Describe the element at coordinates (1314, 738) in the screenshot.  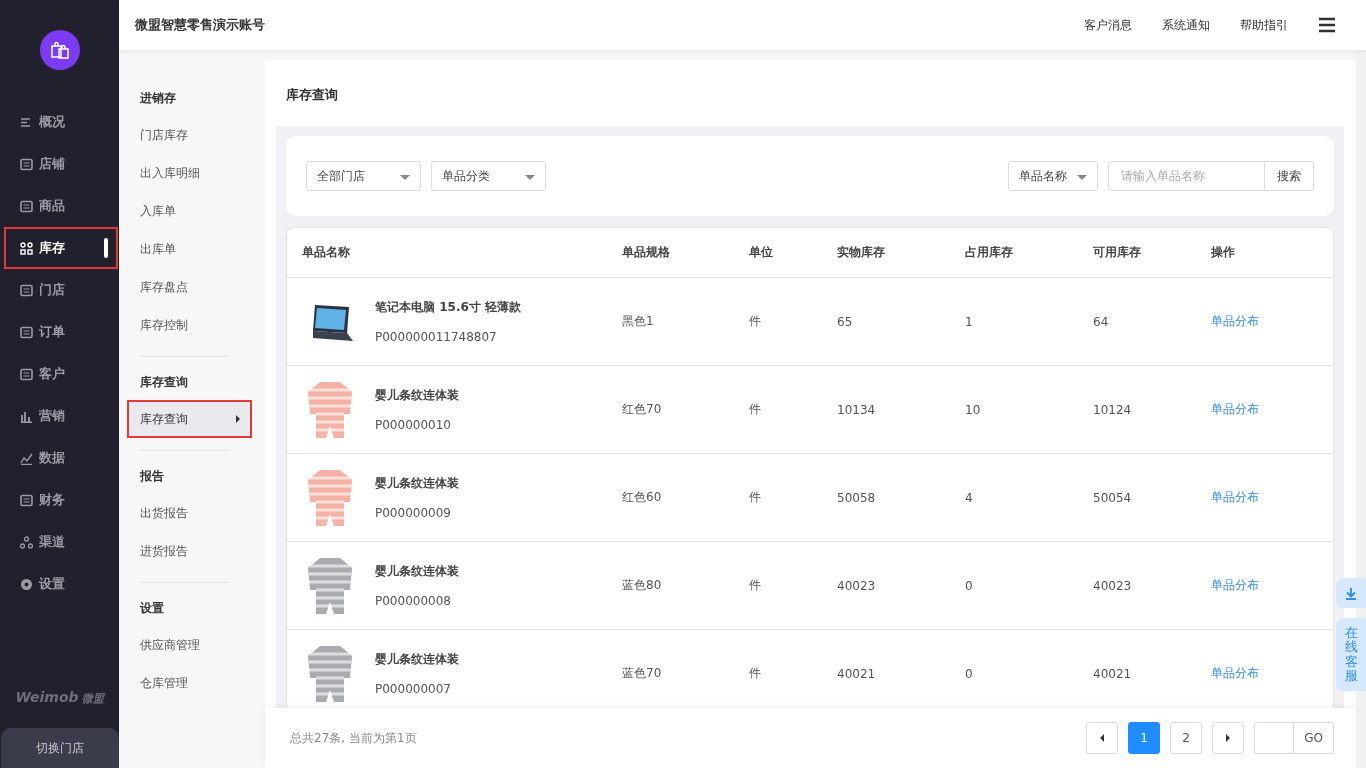
I see `go-button: GO` at that location.